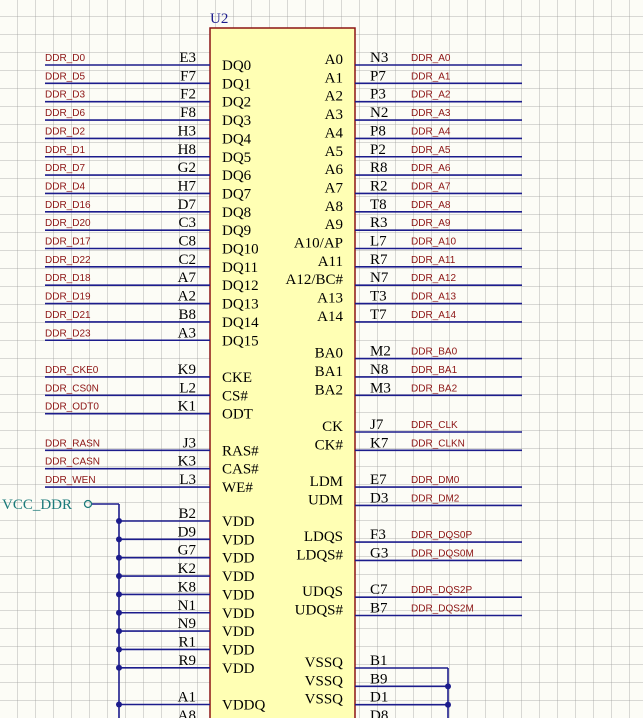  What do you see at coordinates (431, 150) in the screenshot?
I see `net-label: DDR_A5` at bounding box center [431, 150].